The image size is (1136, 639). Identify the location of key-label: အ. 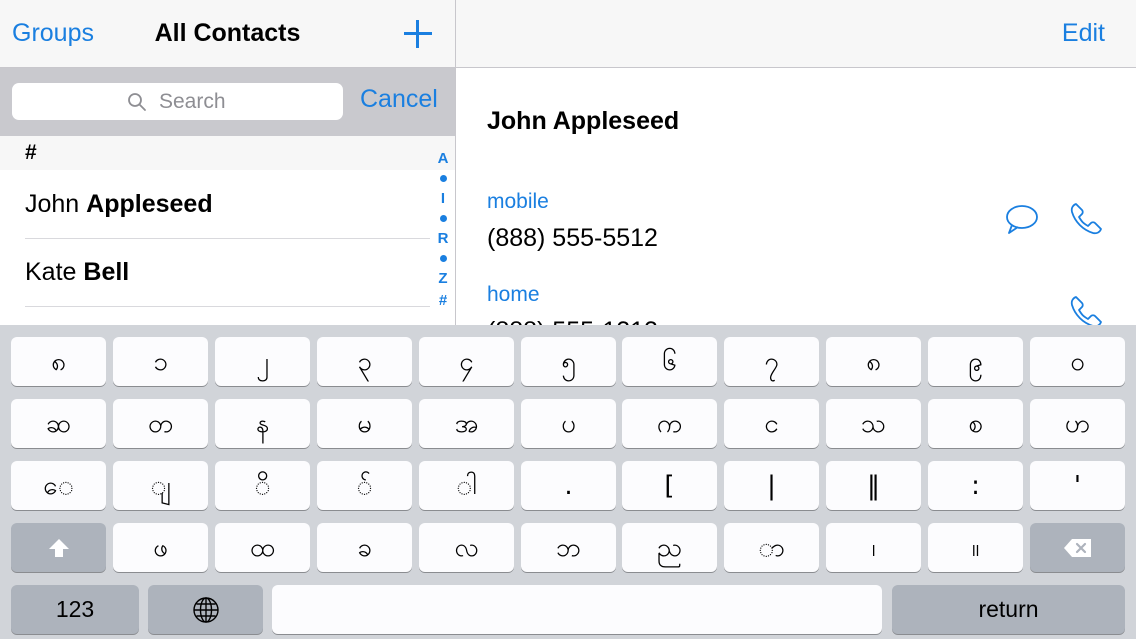
(466, 423).